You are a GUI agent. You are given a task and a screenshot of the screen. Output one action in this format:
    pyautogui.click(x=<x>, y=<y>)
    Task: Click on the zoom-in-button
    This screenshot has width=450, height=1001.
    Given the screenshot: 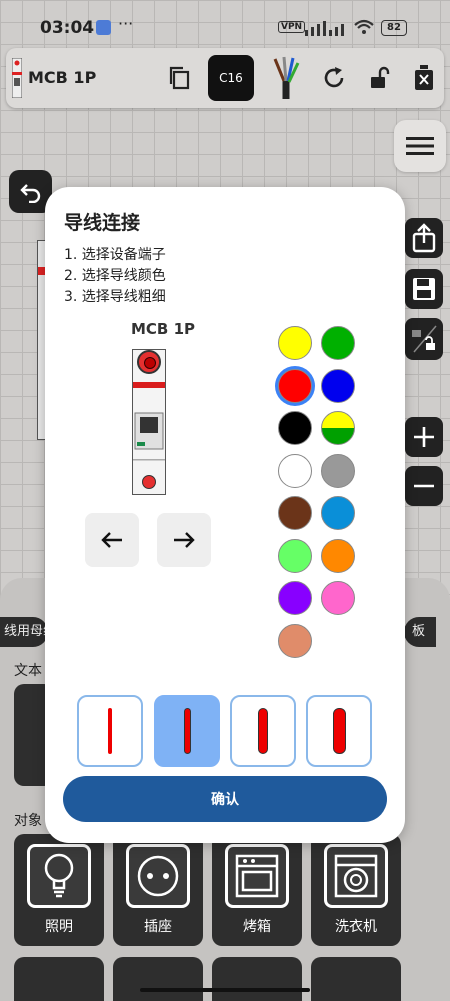 What is the action you would take?
    pyautogui.click(x=424, y=437)
    